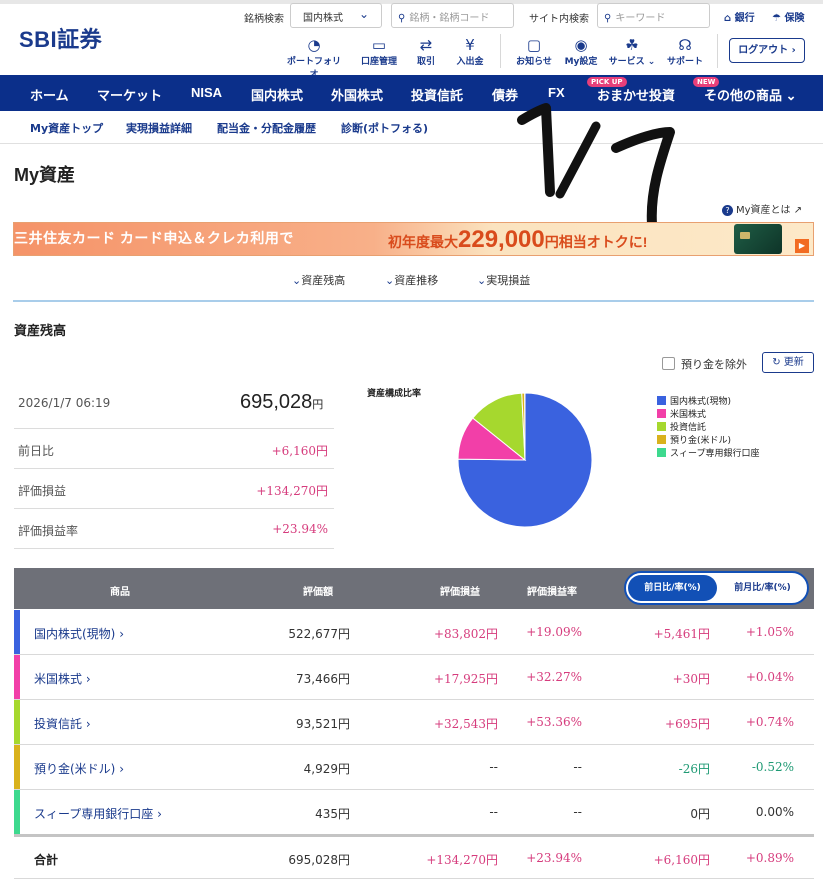  I want to click on legend-label: 米国株式, so click(688, 415).